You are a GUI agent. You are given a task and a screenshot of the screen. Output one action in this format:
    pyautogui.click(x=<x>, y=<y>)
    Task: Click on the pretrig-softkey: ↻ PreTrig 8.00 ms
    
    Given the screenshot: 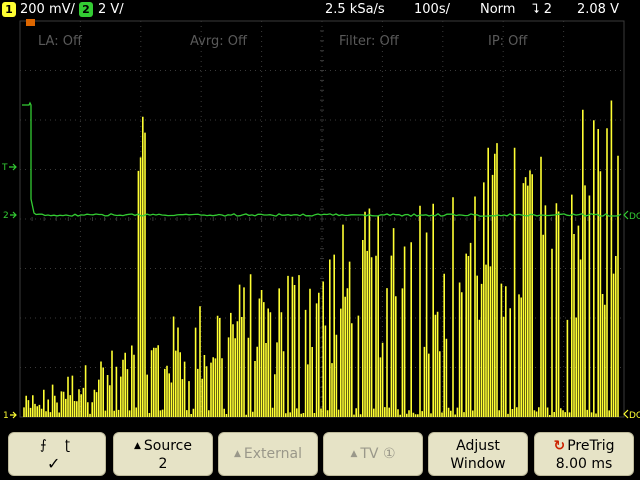 What is the action you would take?
    pyautogui.click(x=584, y=454)
    